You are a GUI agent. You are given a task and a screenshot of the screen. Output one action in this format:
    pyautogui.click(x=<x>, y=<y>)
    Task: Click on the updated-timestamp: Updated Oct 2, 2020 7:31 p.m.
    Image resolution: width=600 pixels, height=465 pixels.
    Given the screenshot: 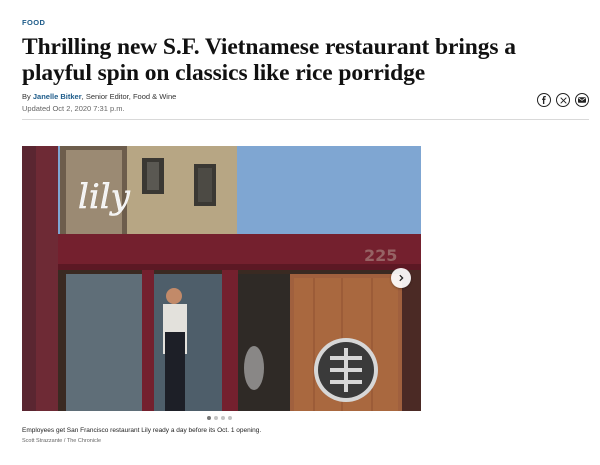 What is the action you would take?
    pyautogui.click(x=73, y=108)
    